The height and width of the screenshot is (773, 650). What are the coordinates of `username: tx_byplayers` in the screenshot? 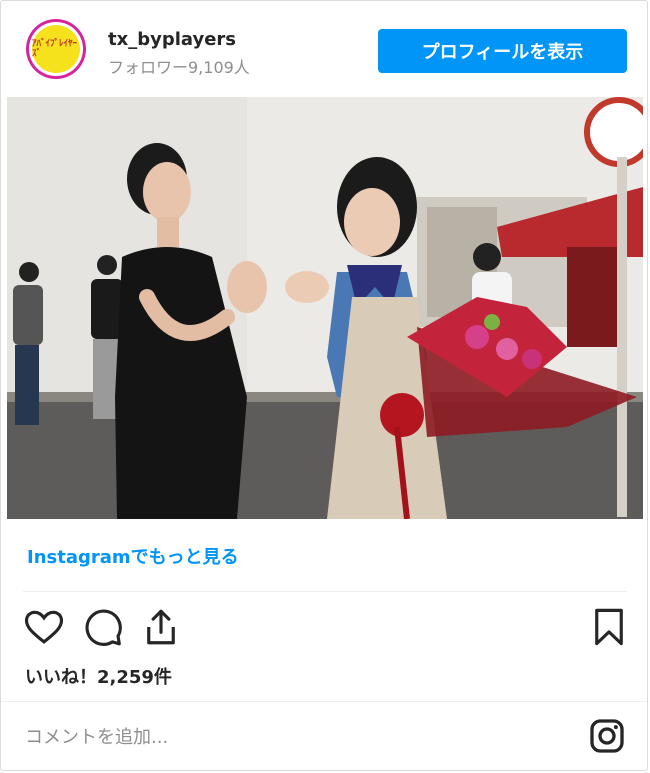 It's located at (172, 39).